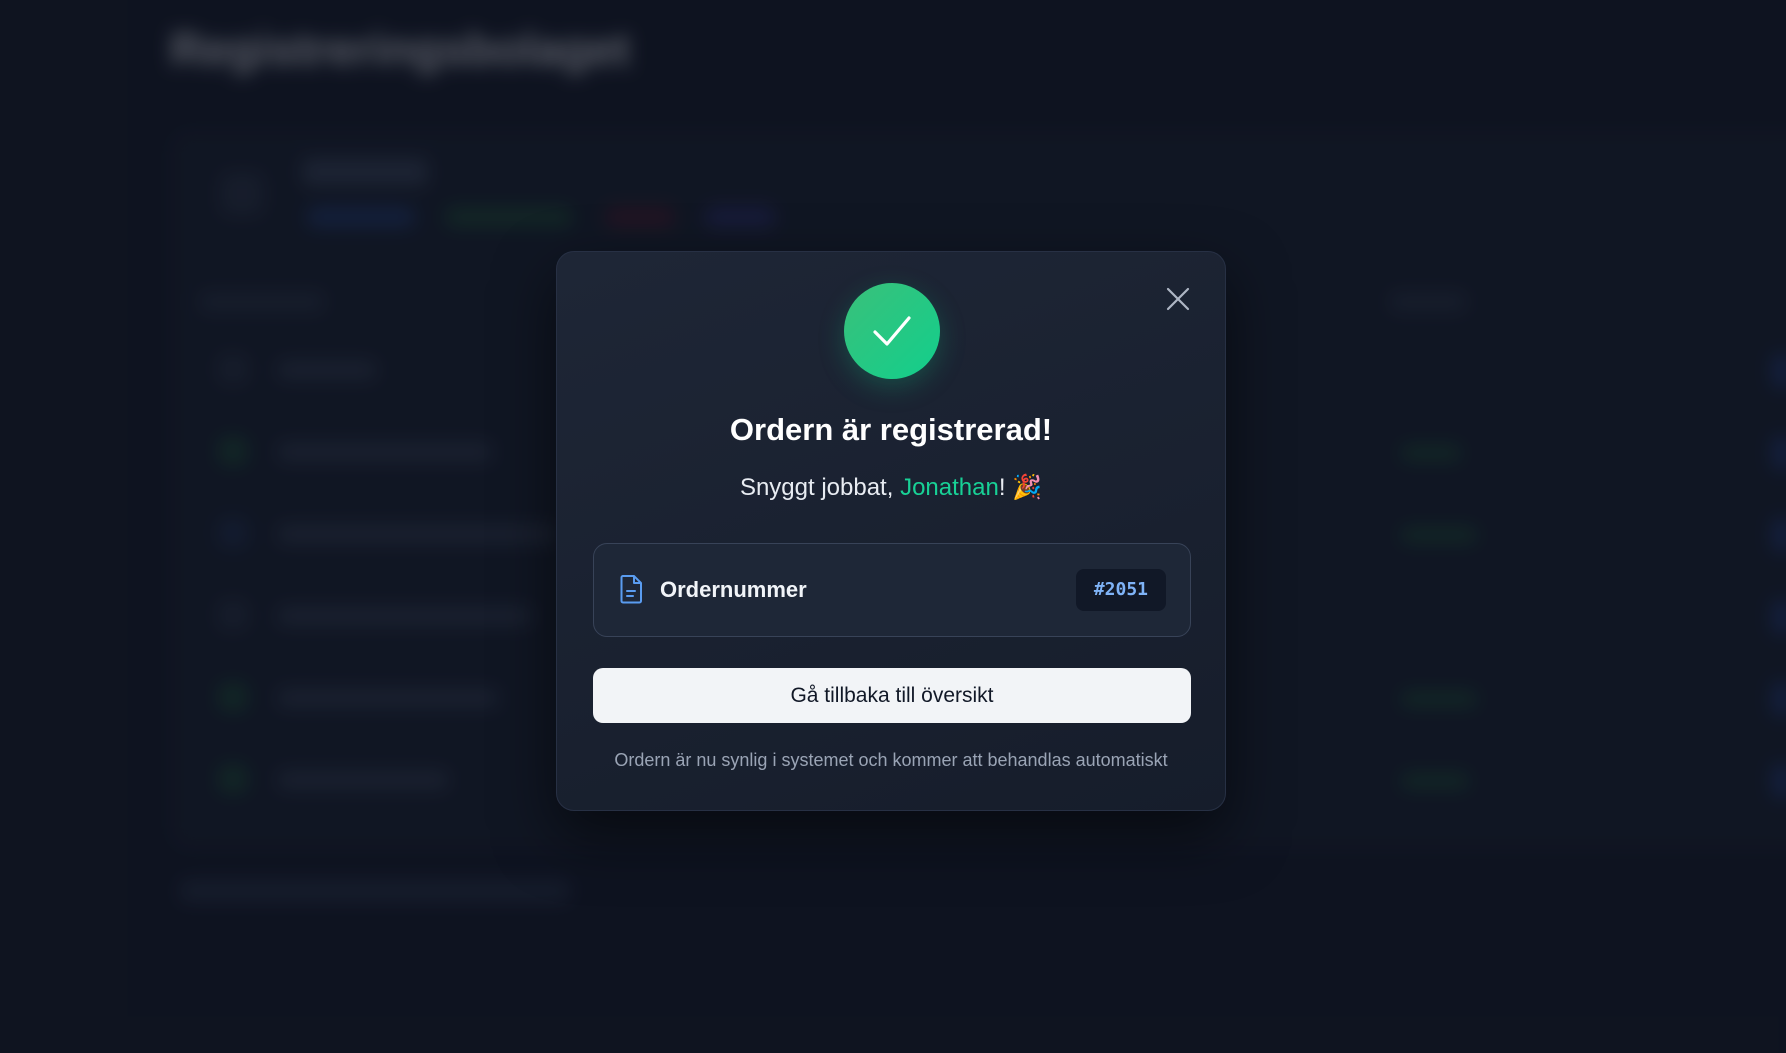  I want to click on check-icon, so click(892, 331).